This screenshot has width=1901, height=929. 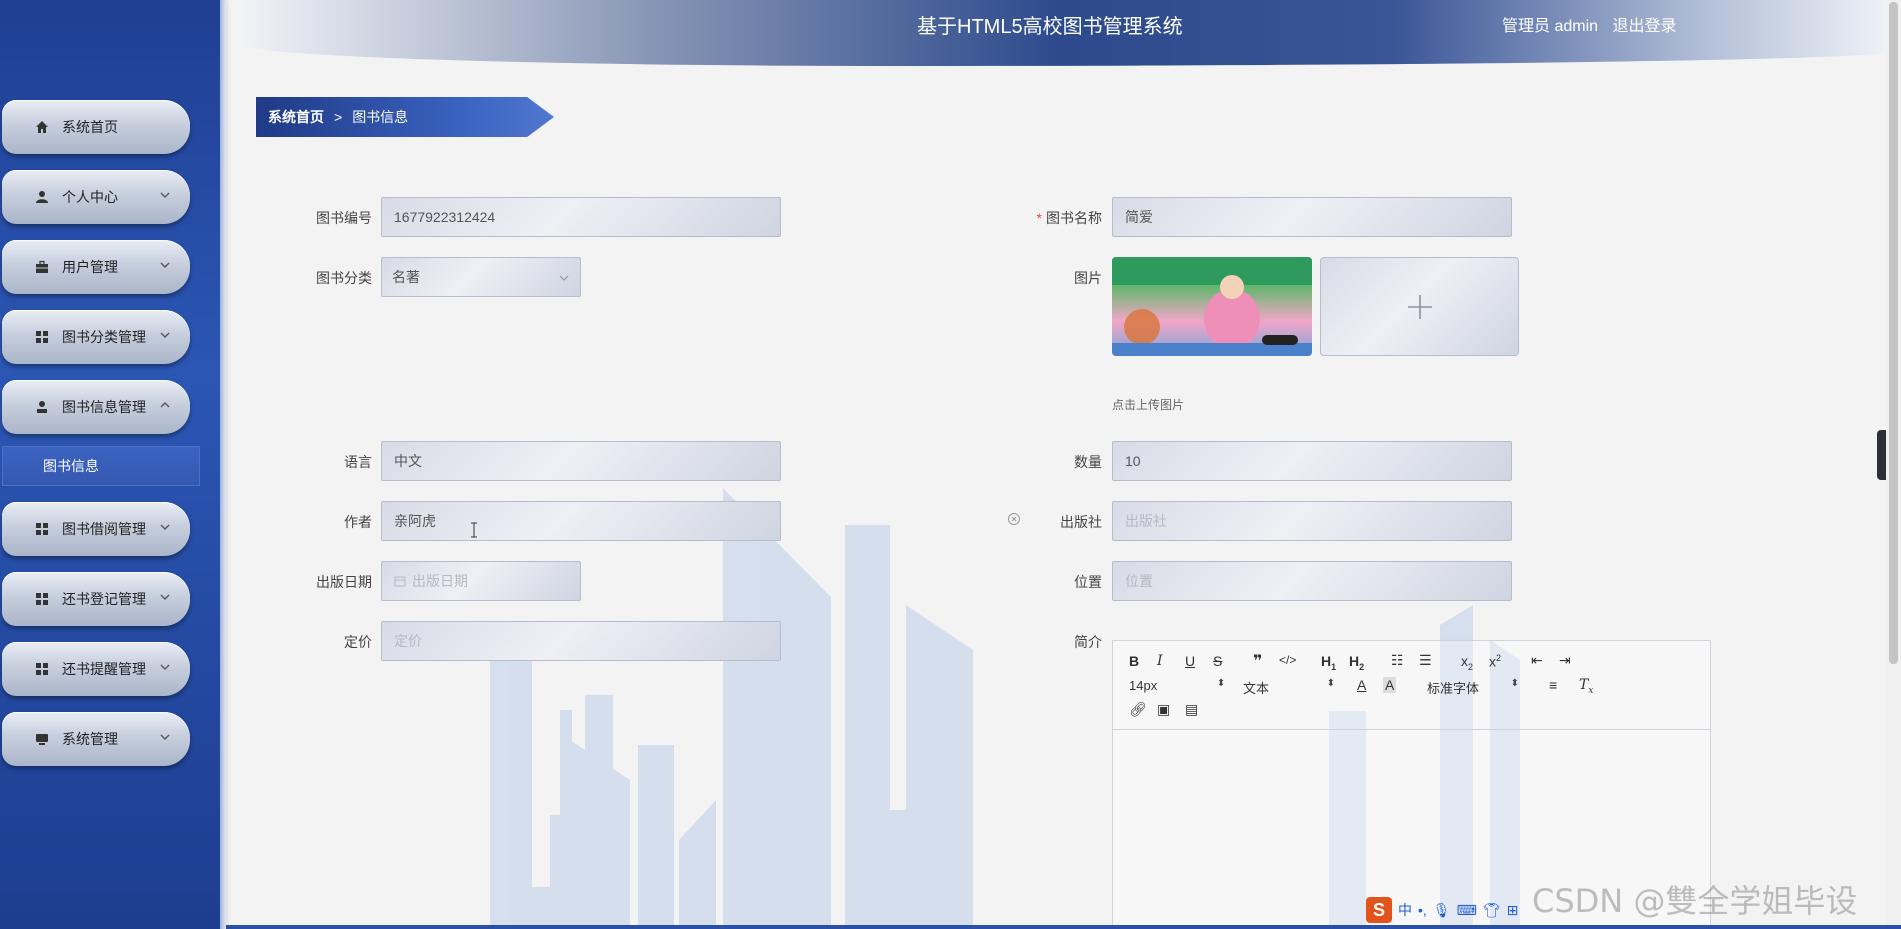 I want to click on bold-icon: B, so click(x=1134, y=661).